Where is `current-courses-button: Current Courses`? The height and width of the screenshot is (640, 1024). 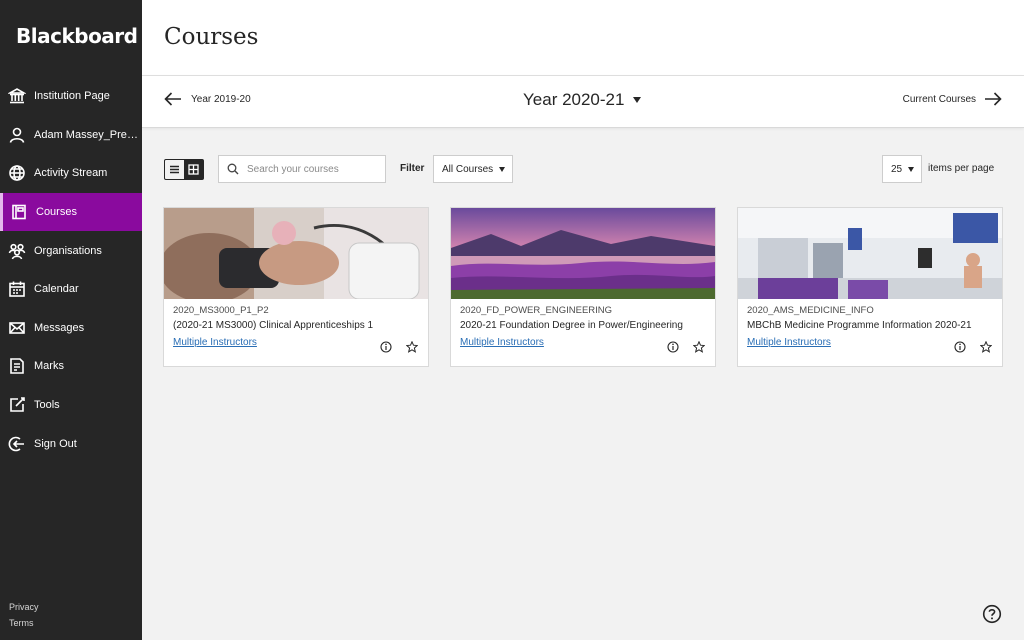
current-courses-button: Current Courses is located at coordinates (952, 99).